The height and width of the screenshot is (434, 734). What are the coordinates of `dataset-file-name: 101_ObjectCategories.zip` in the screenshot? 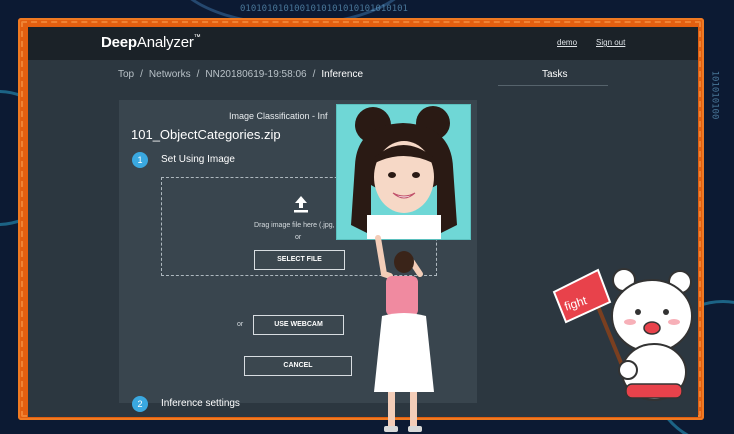 It's located at (206, 134).